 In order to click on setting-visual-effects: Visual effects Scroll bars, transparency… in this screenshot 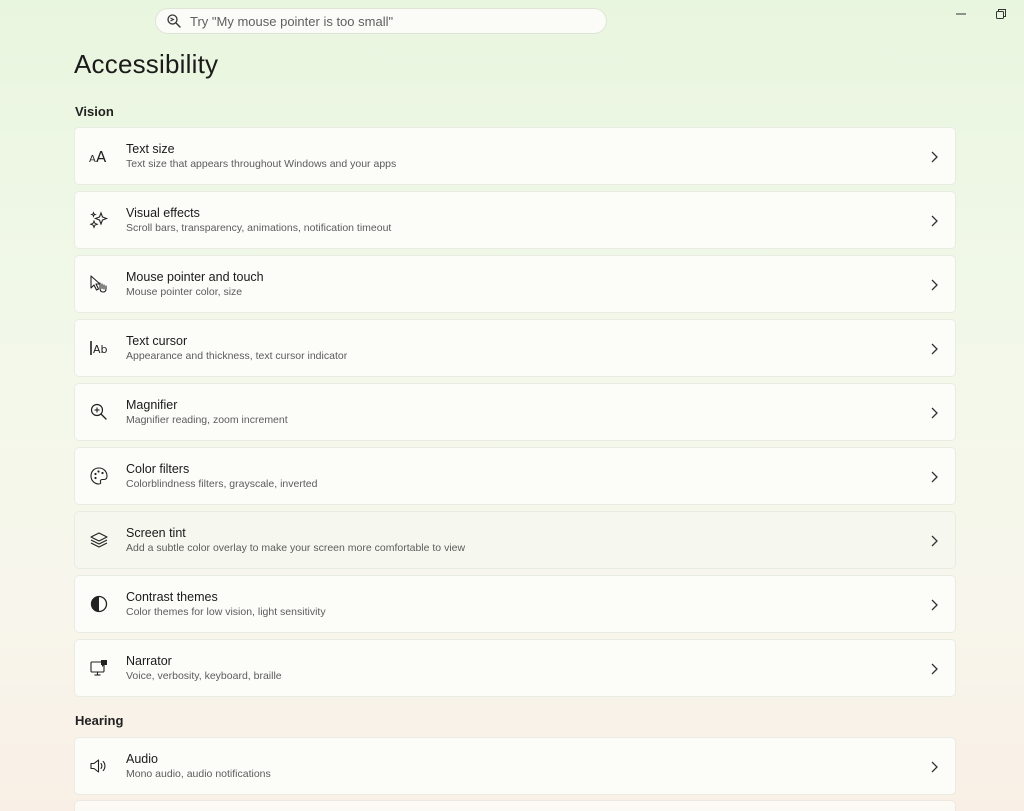, I will do `click(515, 220)`.